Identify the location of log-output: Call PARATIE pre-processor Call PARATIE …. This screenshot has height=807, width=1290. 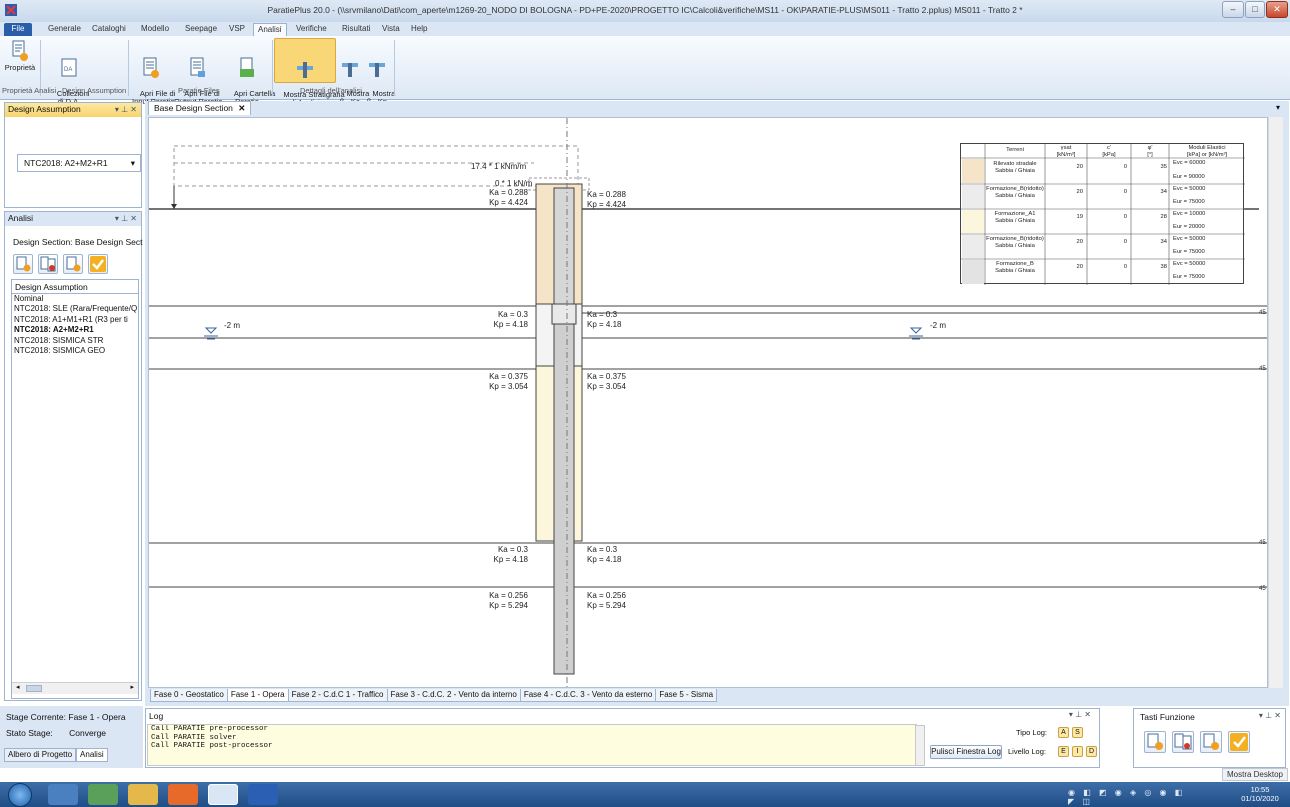
(532, 745).